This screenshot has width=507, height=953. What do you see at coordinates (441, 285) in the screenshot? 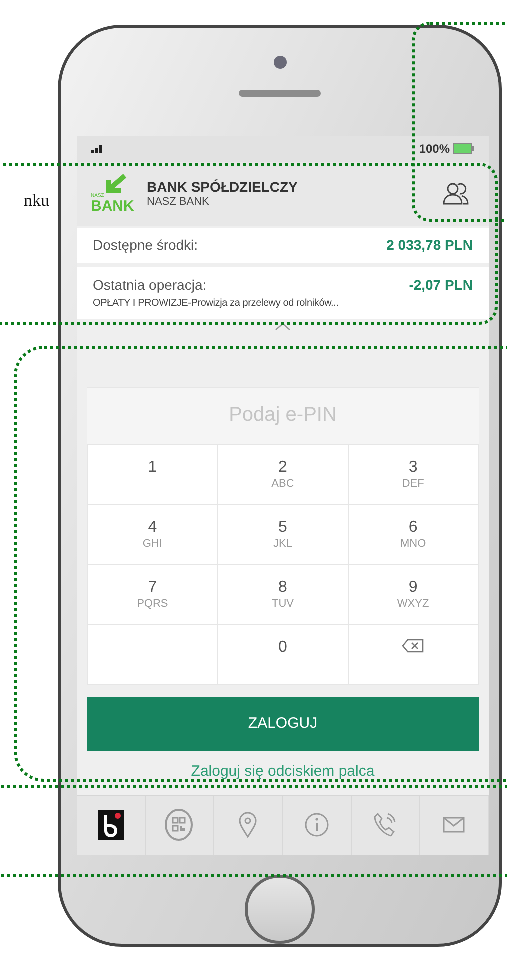
I see `last-operation-value: -2,07 PLN` at bounding box center [441, 285].